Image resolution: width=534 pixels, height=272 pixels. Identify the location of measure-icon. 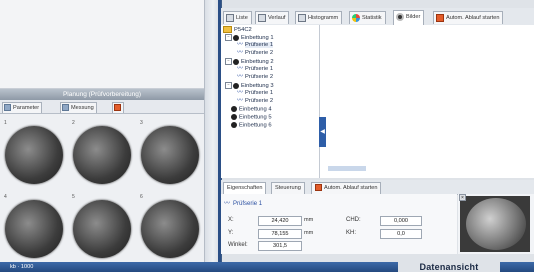
(65, 107).